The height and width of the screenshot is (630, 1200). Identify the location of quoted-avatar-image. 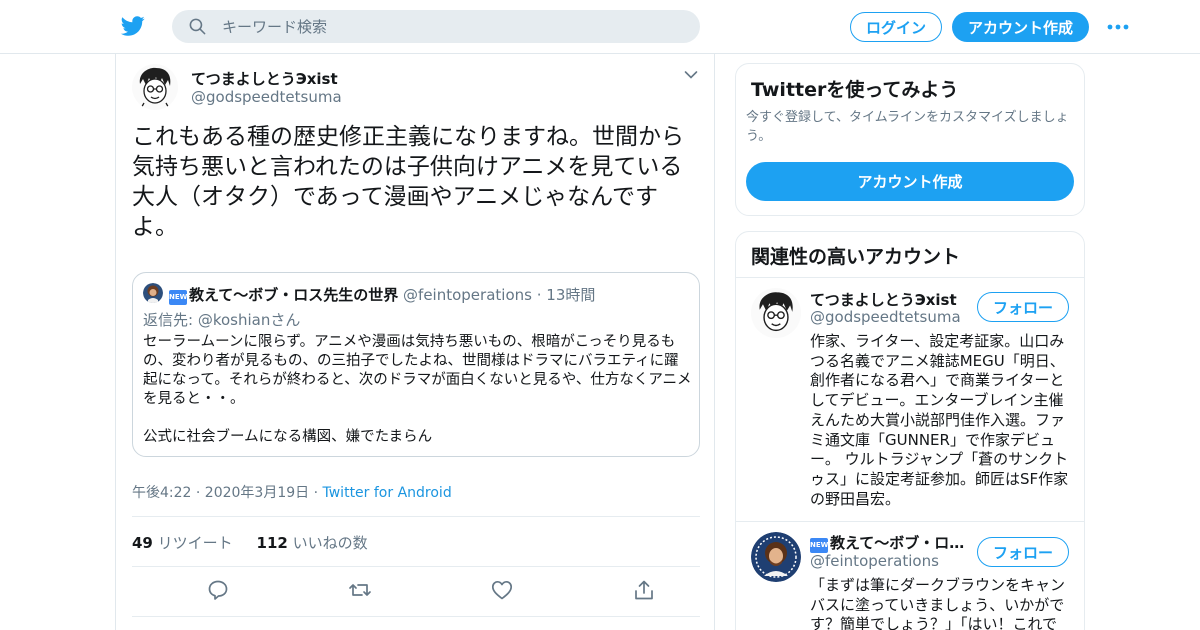
(153, 293).